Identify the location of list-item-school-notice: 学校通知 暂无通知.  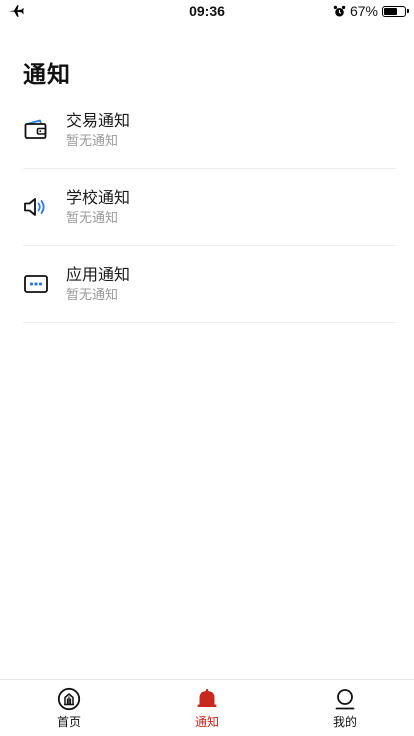
(209, 207).